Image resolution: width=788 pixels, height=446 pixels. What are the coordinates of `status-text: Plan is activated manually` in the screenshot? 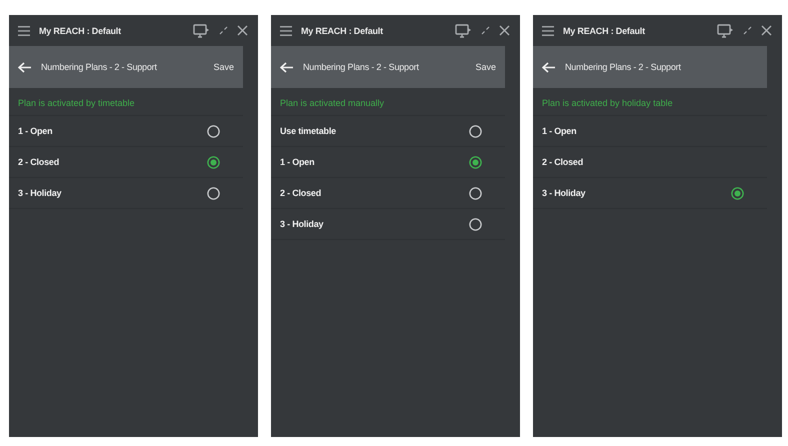 It's located at (388, 102).